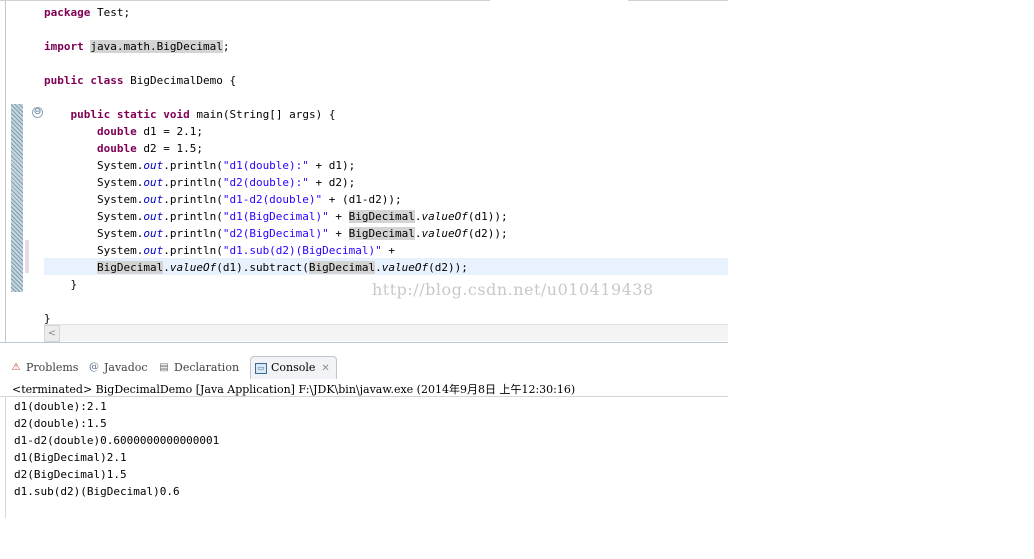  I want to click on tab-label: Declaration, so click(207, 367).